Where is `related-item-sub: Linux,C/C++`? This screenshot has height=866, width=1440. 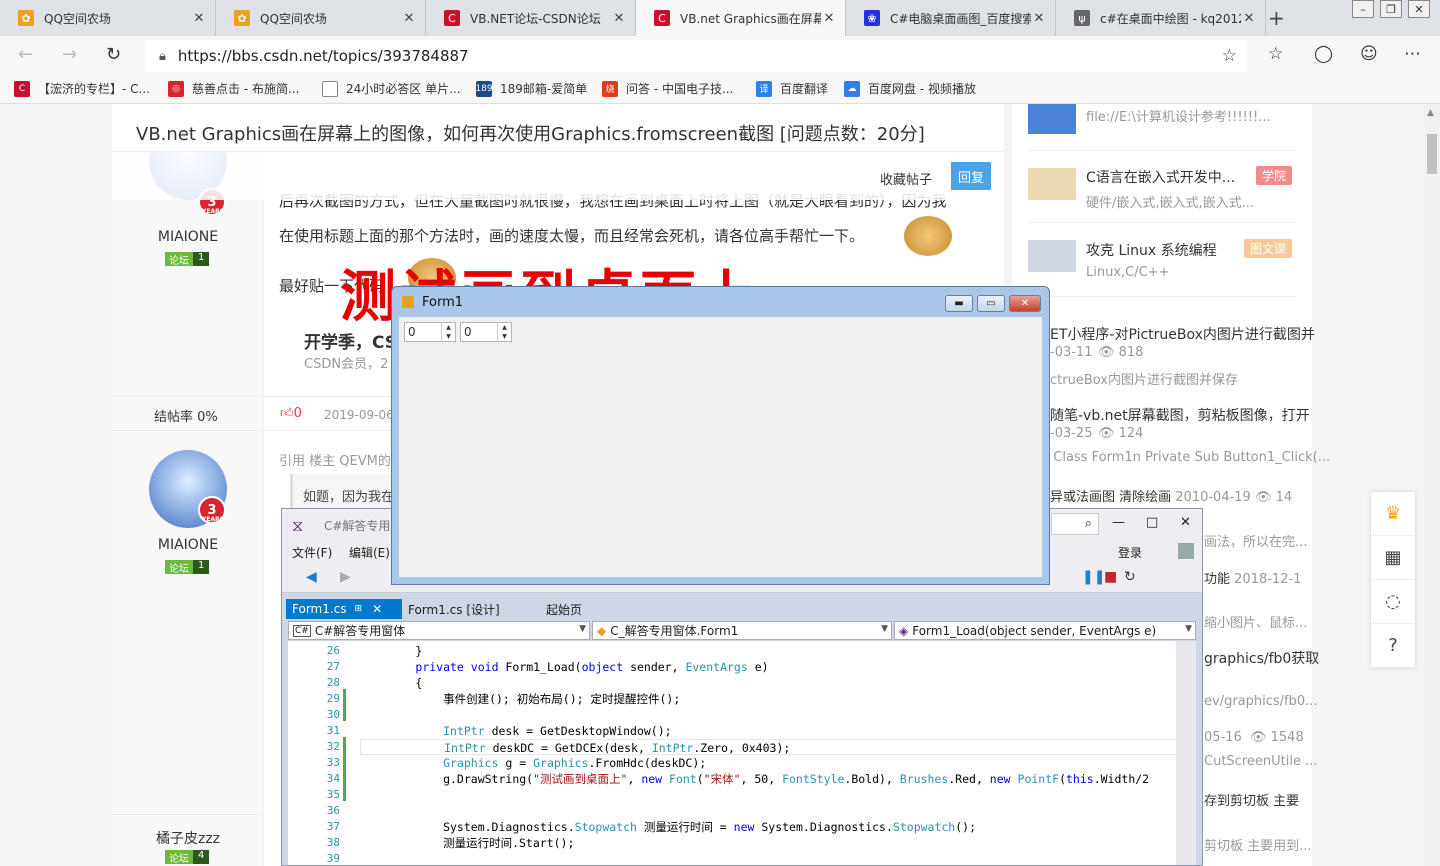 related-item-sub: Linux,C/C++ is located at coordinates (1128, 272).